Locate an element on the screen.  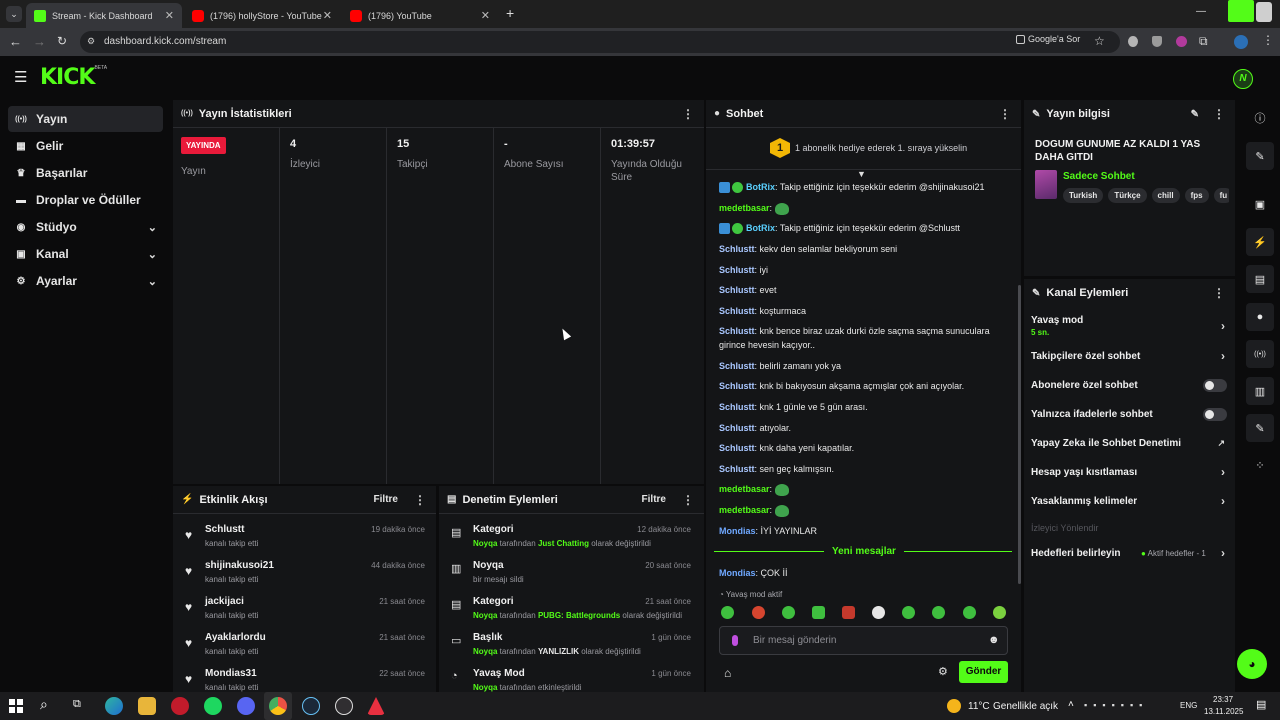
category-link: Sadece Sohbet is located at coordinates (1099, 176).